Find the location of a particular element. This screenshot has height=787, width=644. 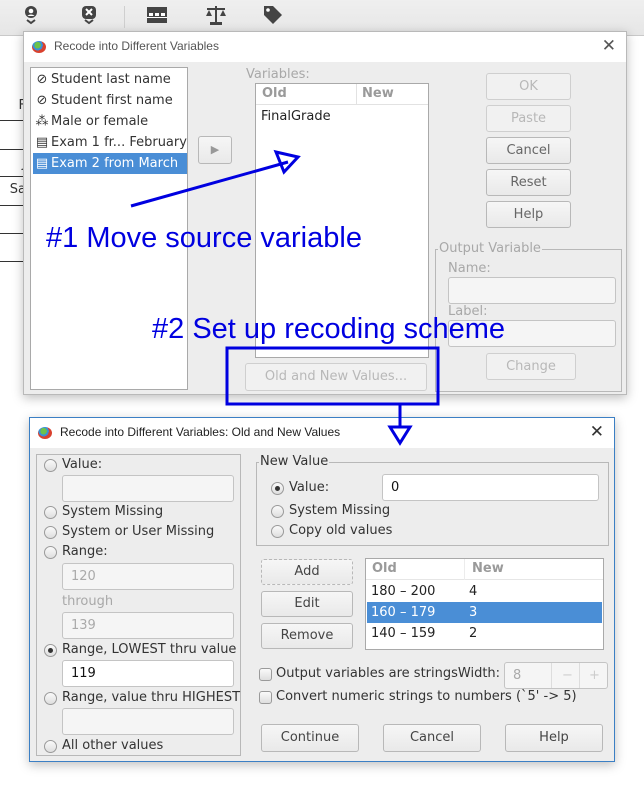

new-value-input: 0 is located at coordinates (490, 487).